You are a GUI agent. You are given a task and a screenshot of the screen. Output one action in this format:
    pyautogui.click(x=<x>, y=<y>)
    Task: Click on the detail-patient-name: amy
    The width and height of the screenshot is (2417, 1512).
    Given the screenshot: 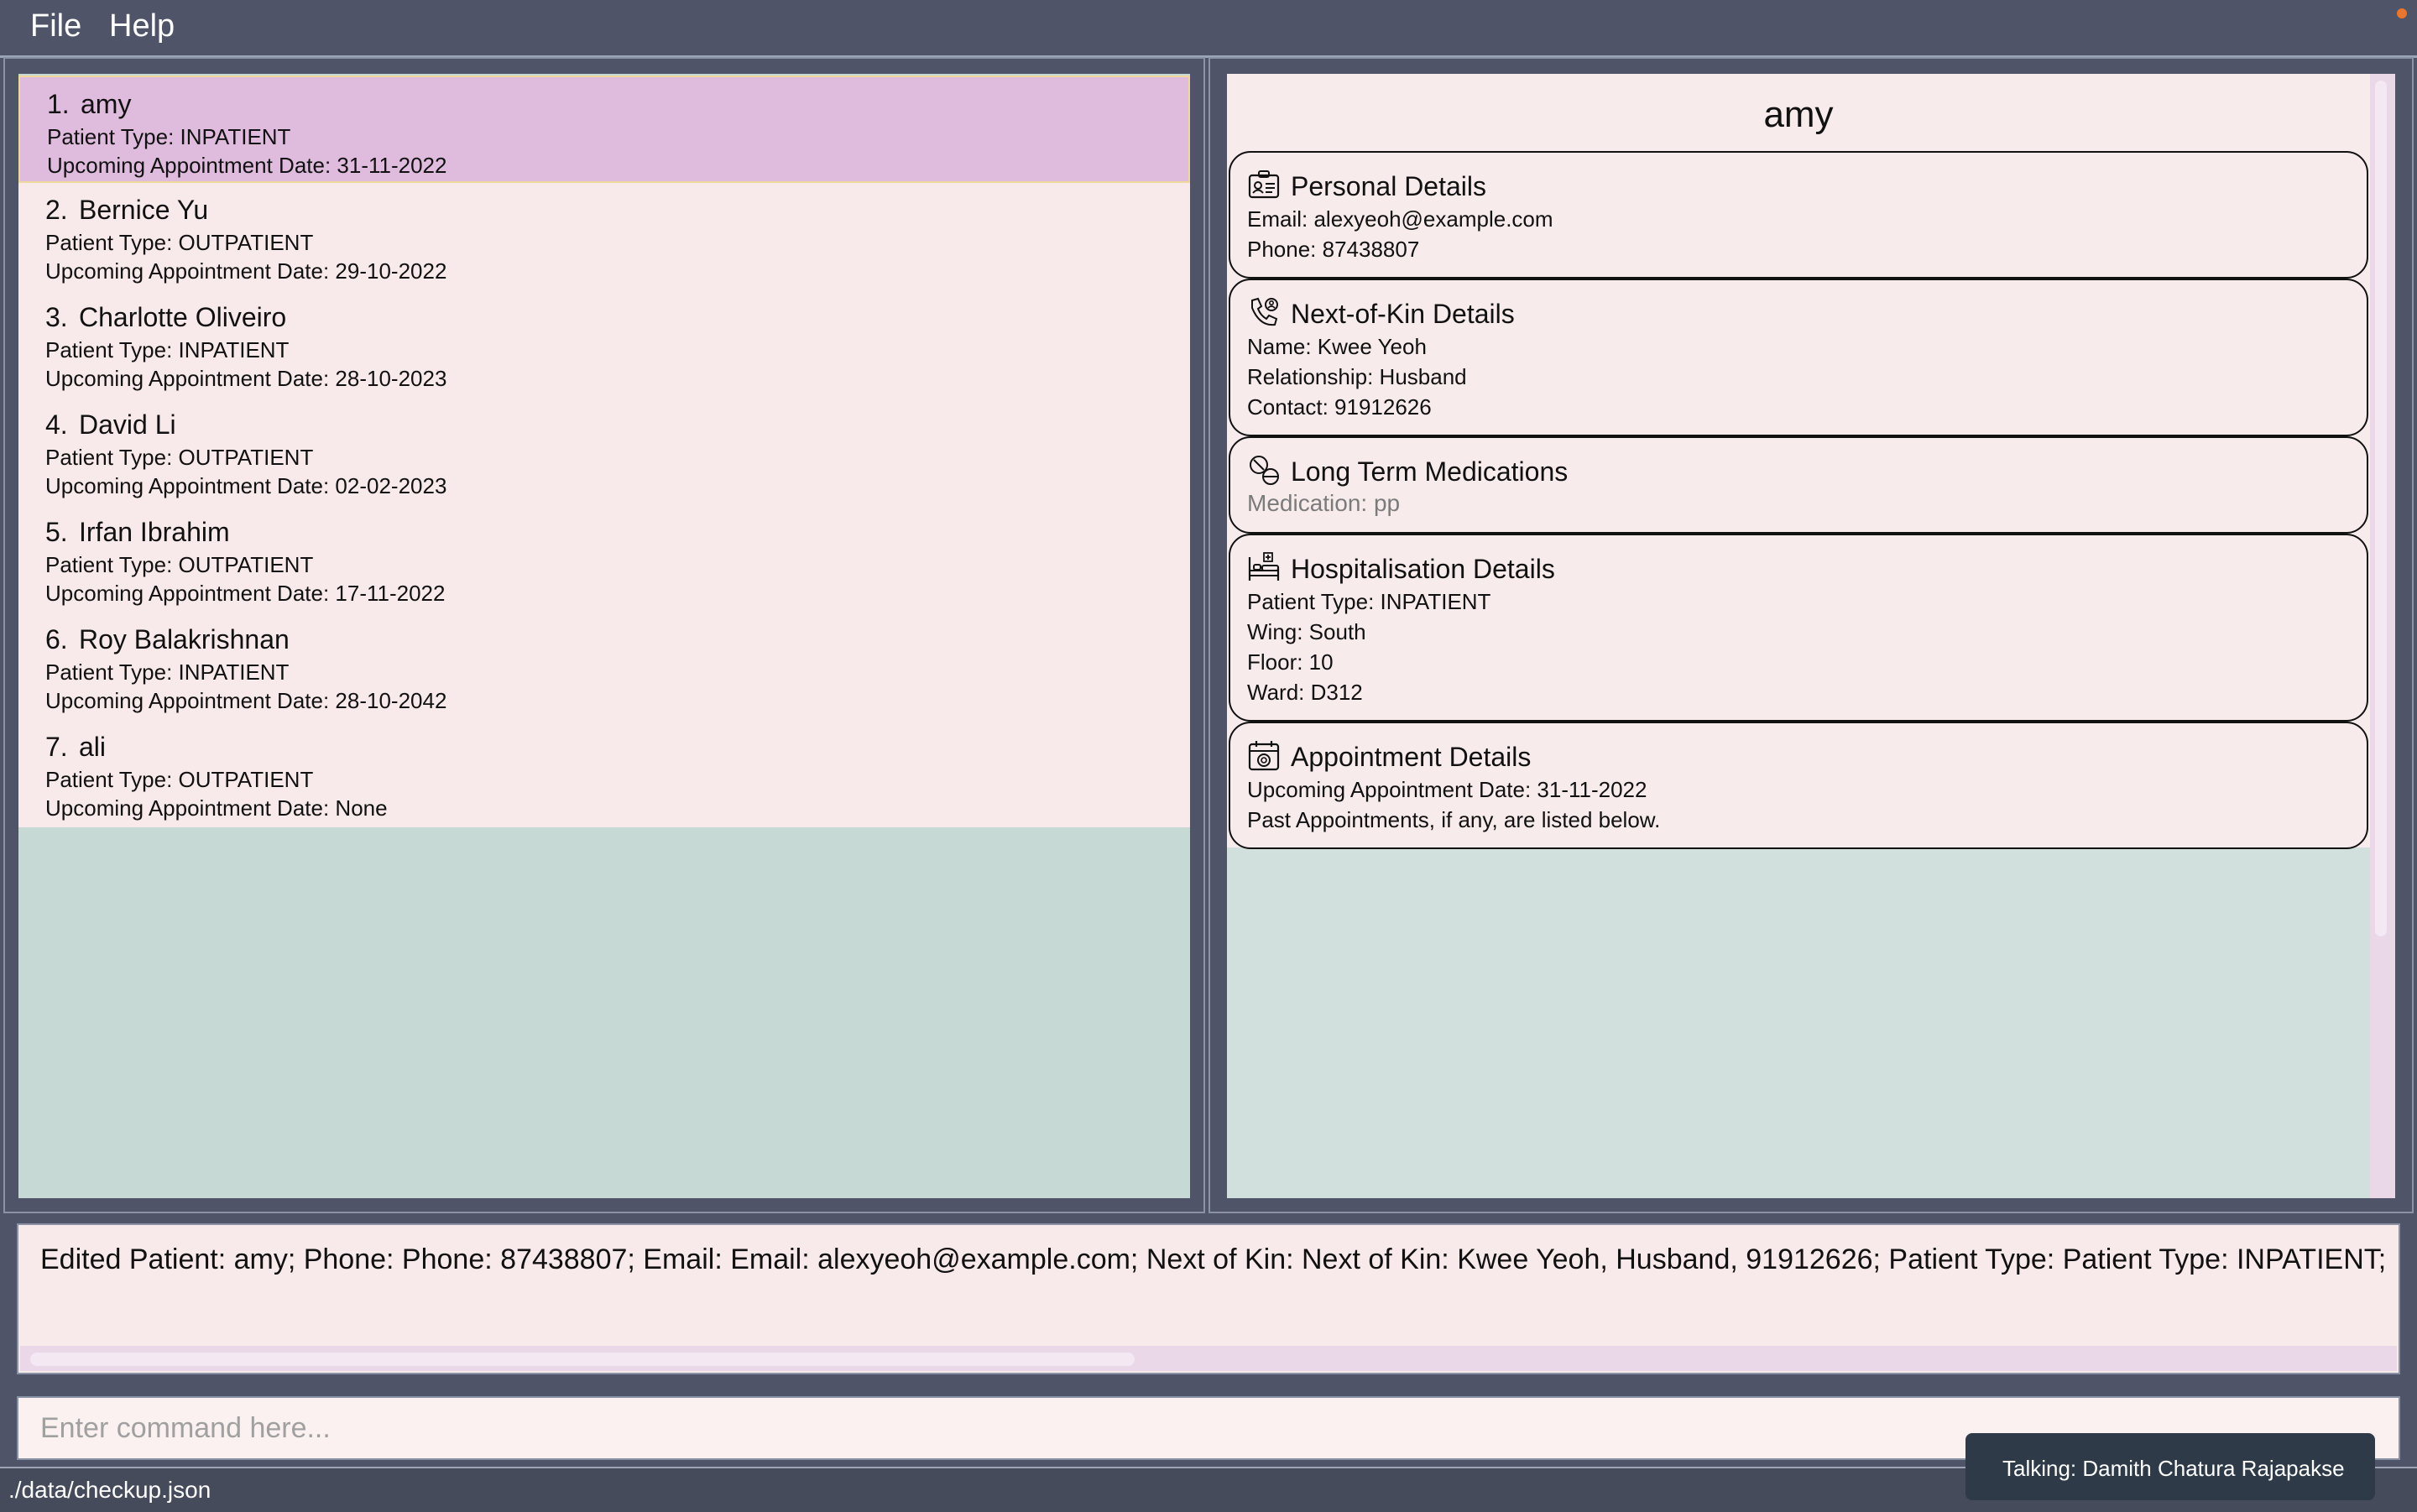 What is the action you would take?
    pyautogui.click(x=1798, y=114)
    